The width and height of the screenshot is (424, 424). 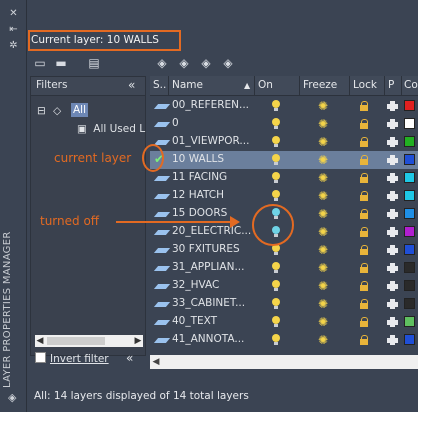 I want to click on table-row: 32_HVAC ✺, so click(x=284, y=286).